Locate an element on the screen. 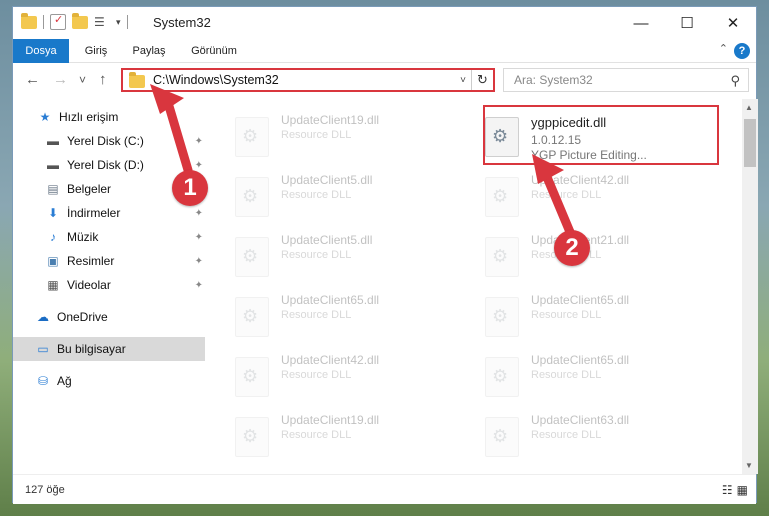 This screenshot has height=516, width=769. ribbon-tabs: Dosya Giriş Paylaş Görünüm ⌃ ? is located at coordinates (384, 51).